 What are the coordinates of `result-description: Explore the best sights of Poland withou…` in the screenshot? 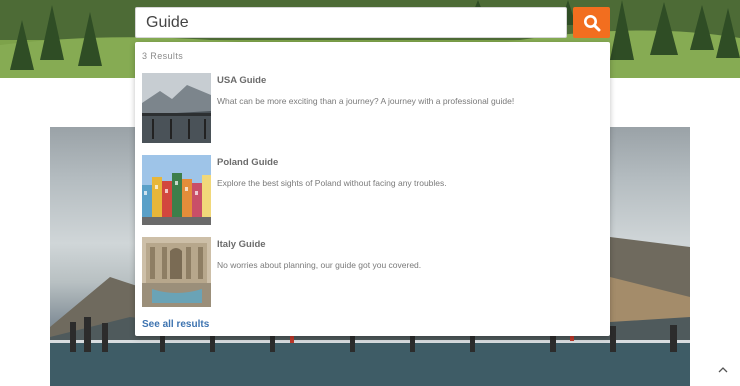 It's located at (332, 183).